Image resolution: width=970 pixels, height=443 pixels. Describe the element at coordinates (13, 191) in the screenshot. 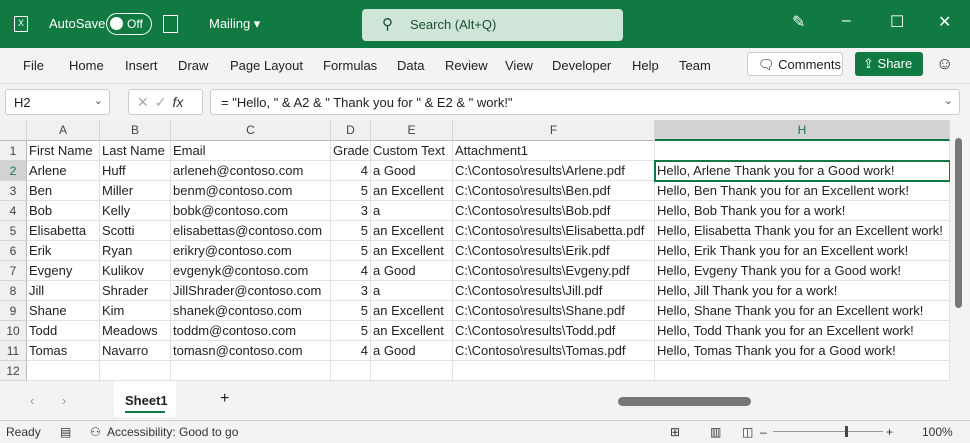

I see `row-header-3: 3` at that location.